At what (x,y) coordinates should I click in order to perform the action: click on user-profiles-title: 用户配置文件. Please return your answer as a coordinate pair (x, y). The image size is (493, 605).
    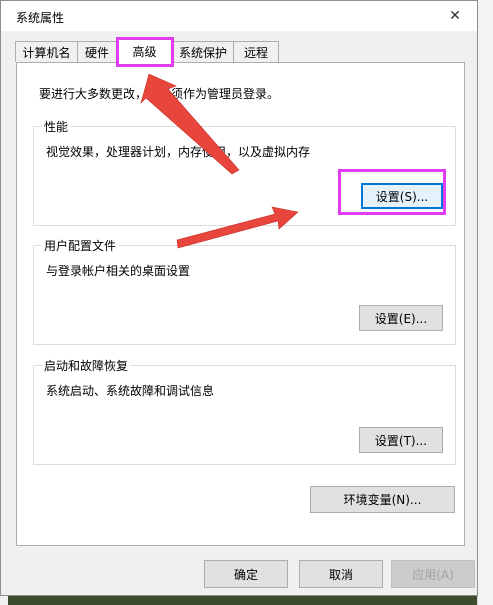
    Looking at the image, I should click on (80, 245).